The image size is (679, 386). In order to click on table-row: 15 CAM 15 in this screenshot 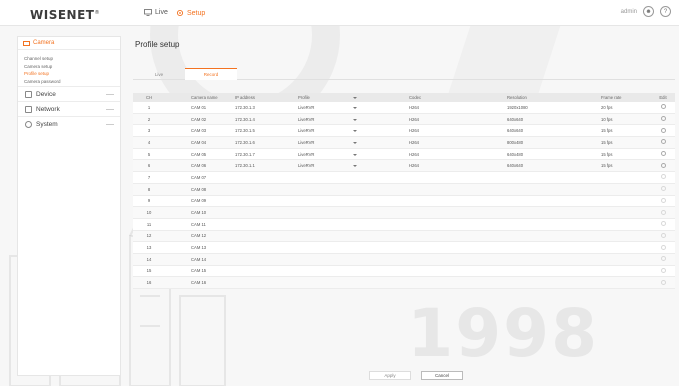, I will do `click(404, 271)`.